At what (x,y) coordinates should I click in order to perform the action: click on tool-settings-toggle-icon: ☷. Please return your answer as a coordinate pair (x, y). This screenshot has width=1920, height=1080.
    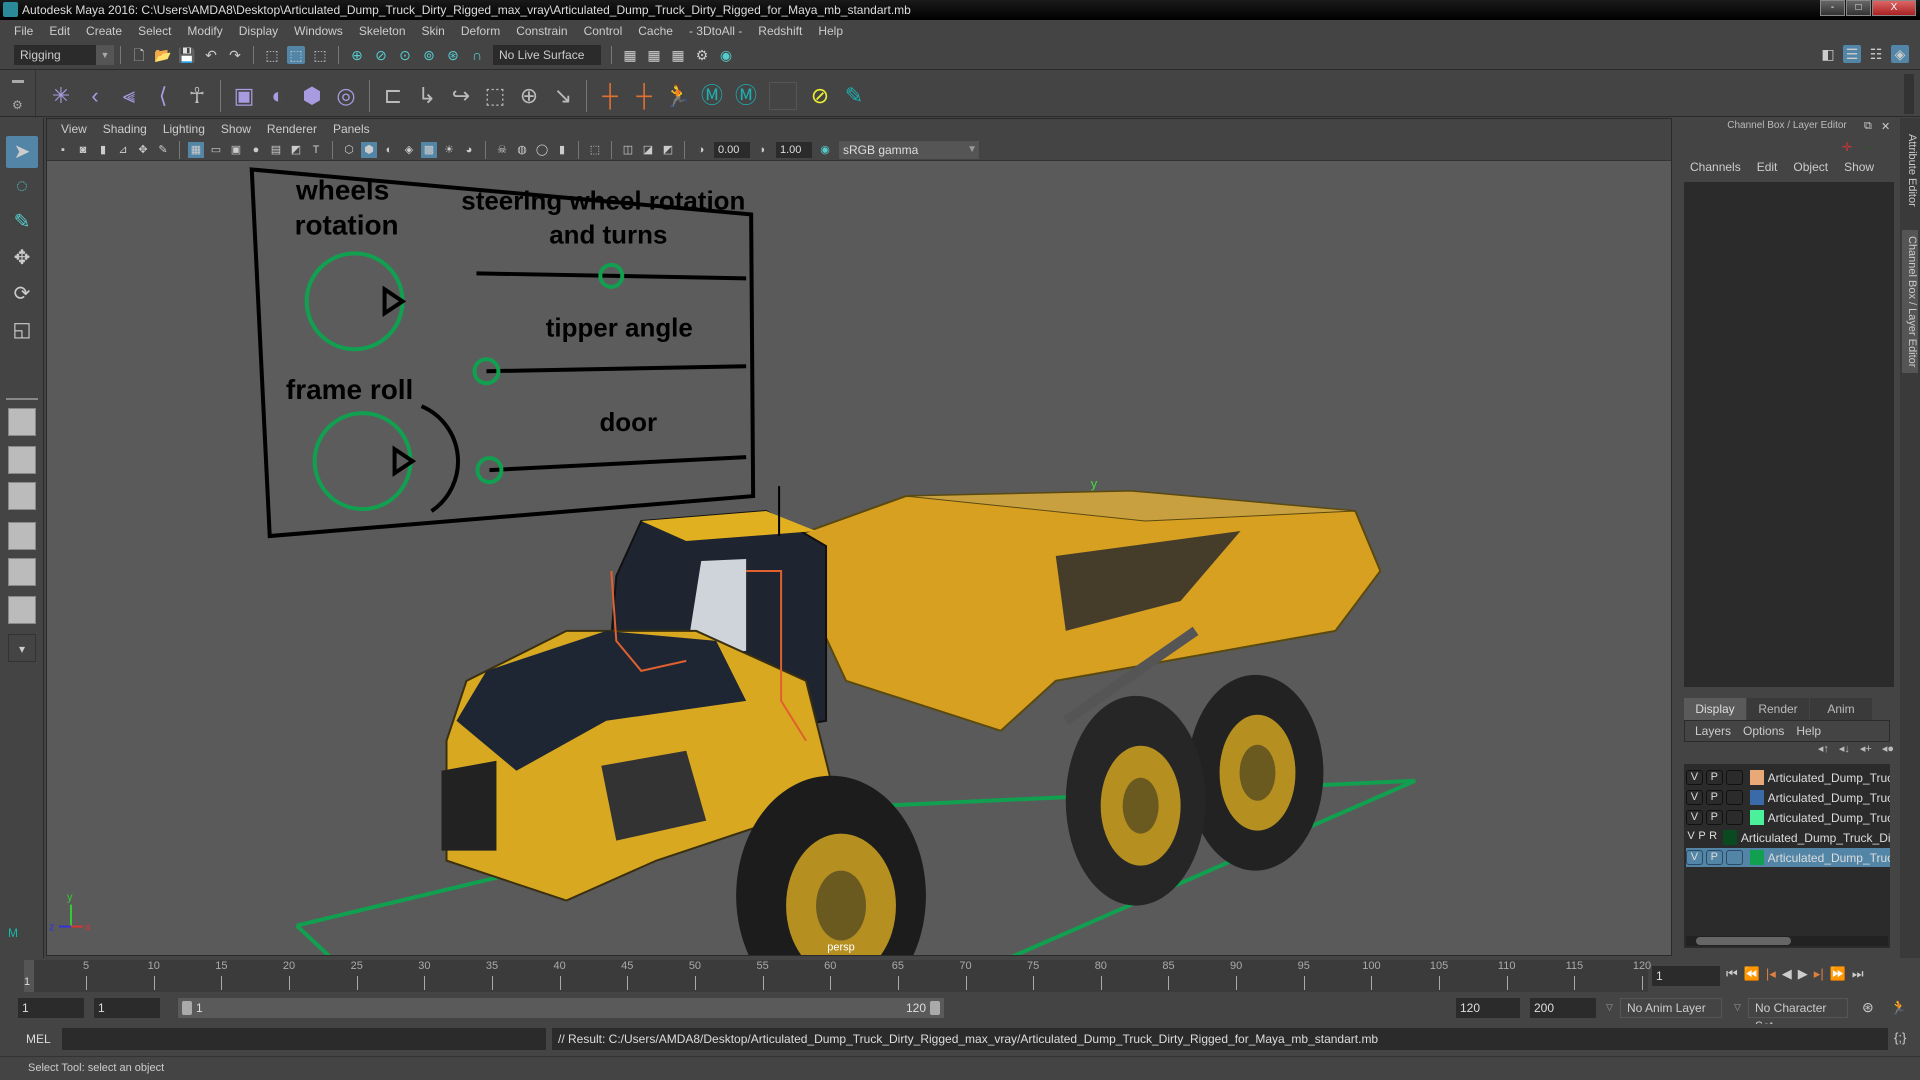
    Looking at the image, I should click on (1876, 54).